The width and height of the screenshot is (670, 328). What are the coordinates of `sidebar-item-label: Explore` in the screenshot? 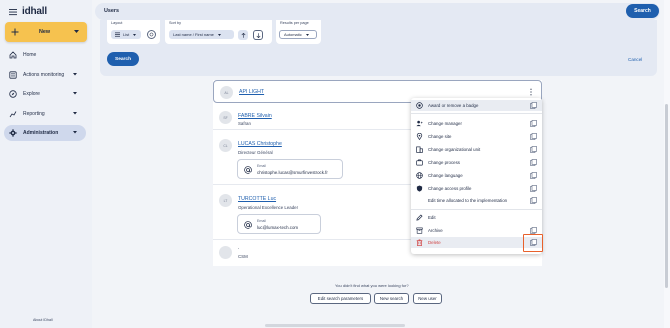 It's located at (31, 94).